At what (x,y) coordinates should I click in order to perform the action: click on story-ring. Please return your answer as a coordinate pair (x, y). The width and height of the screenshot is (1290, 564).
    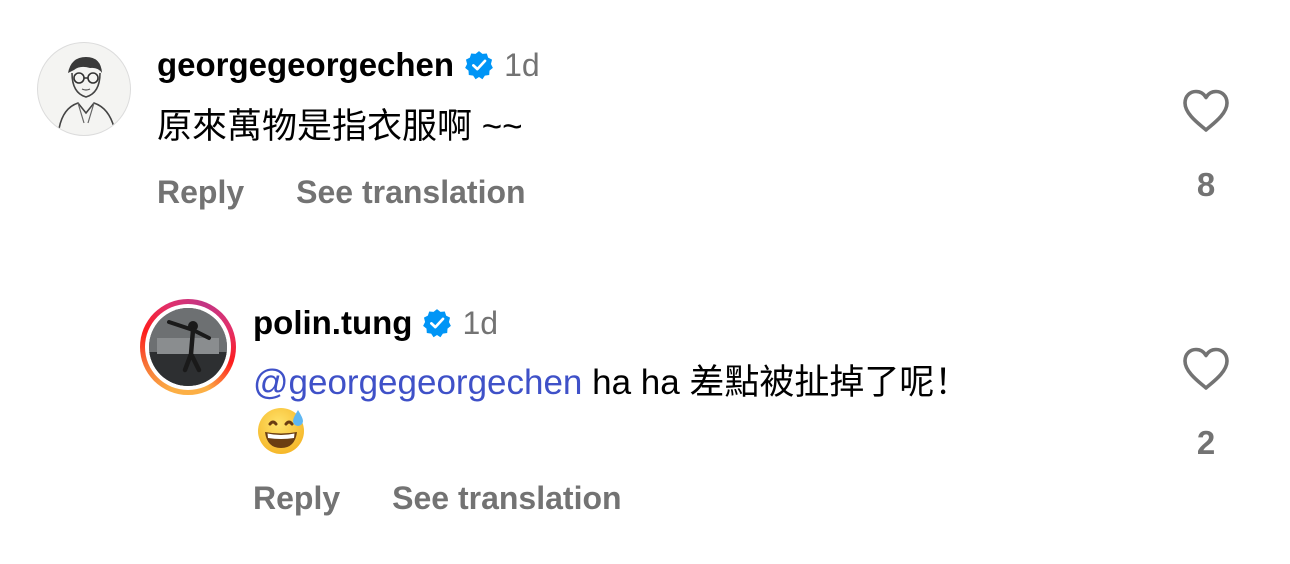
    Looking at the image, I should click on (188, 347).